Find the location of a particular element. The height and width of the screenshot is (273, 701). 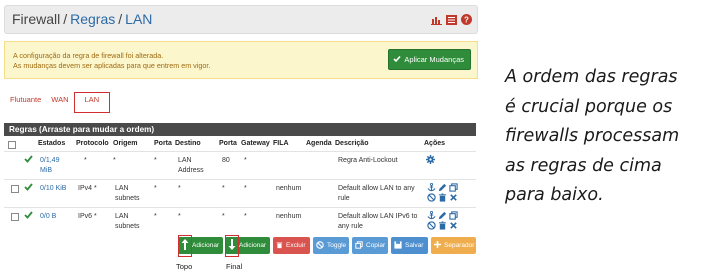

row-destination: LAN Address is located at coordinates (191, 165).